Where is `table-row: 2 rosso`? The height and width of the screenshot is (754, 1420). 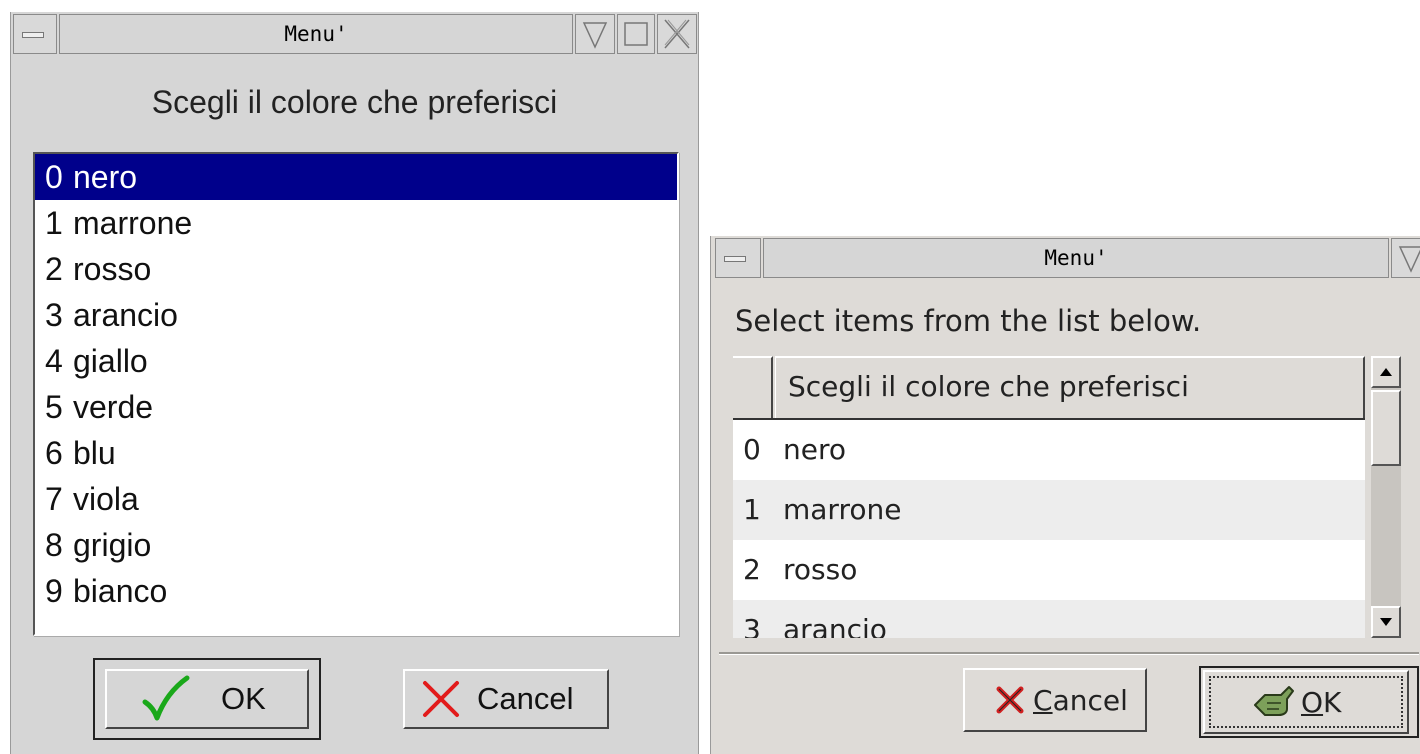
table-row: 2 rosso is located at coordinates (1049, 570).